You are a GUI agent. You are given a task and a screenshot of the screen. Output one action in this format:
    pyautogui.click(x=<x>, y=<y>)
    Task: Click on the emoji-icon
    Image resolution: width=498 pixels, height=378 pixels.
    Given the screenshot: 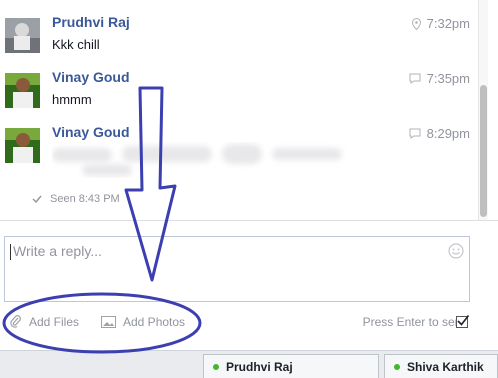 What is the action you would take?
    pyautogui.click(x=456, y=251)
    